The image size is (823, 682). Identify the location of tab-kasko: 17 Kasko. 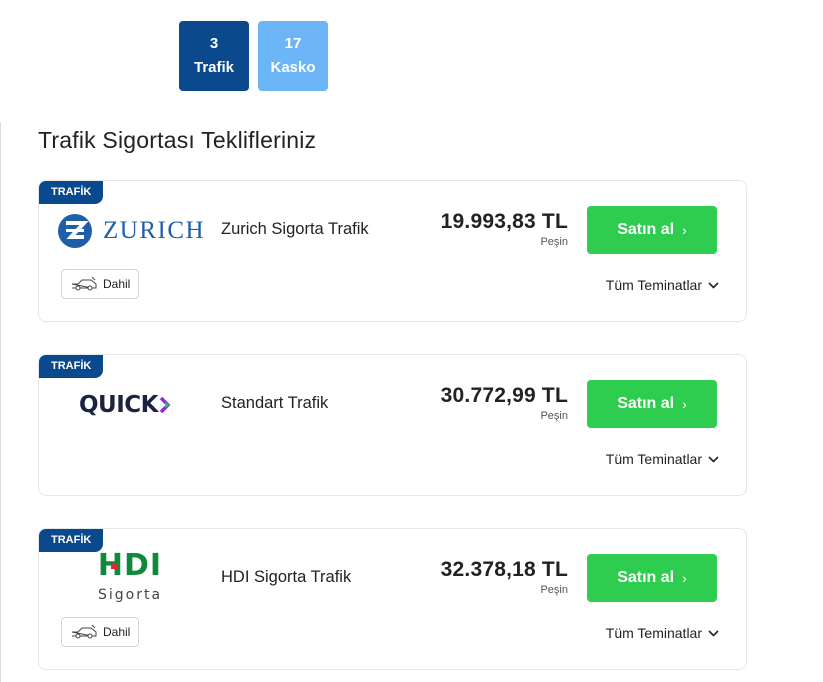
(293, 56).